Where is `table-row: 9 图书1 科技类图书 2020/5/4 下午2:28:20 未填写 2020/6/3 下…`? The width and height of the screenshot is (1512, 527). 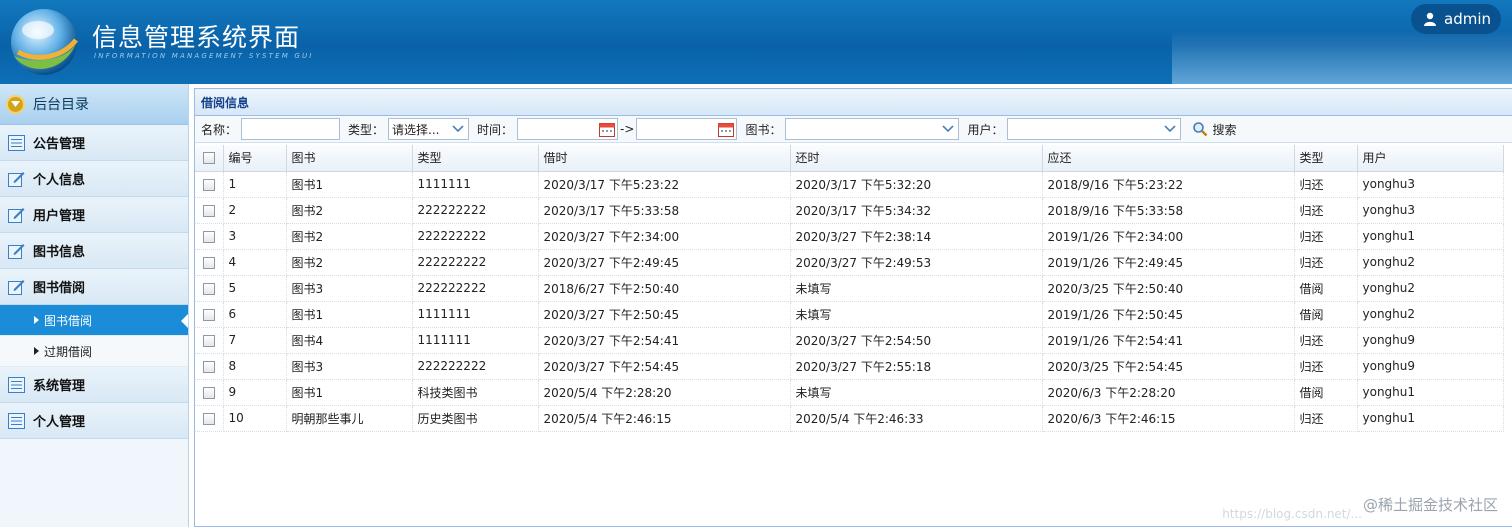
table-row: 9 图书1 科技类图书 2020/5/4 下午2:28:20 未填写 2020/6/3 下… is located at coordinates (849, 392).